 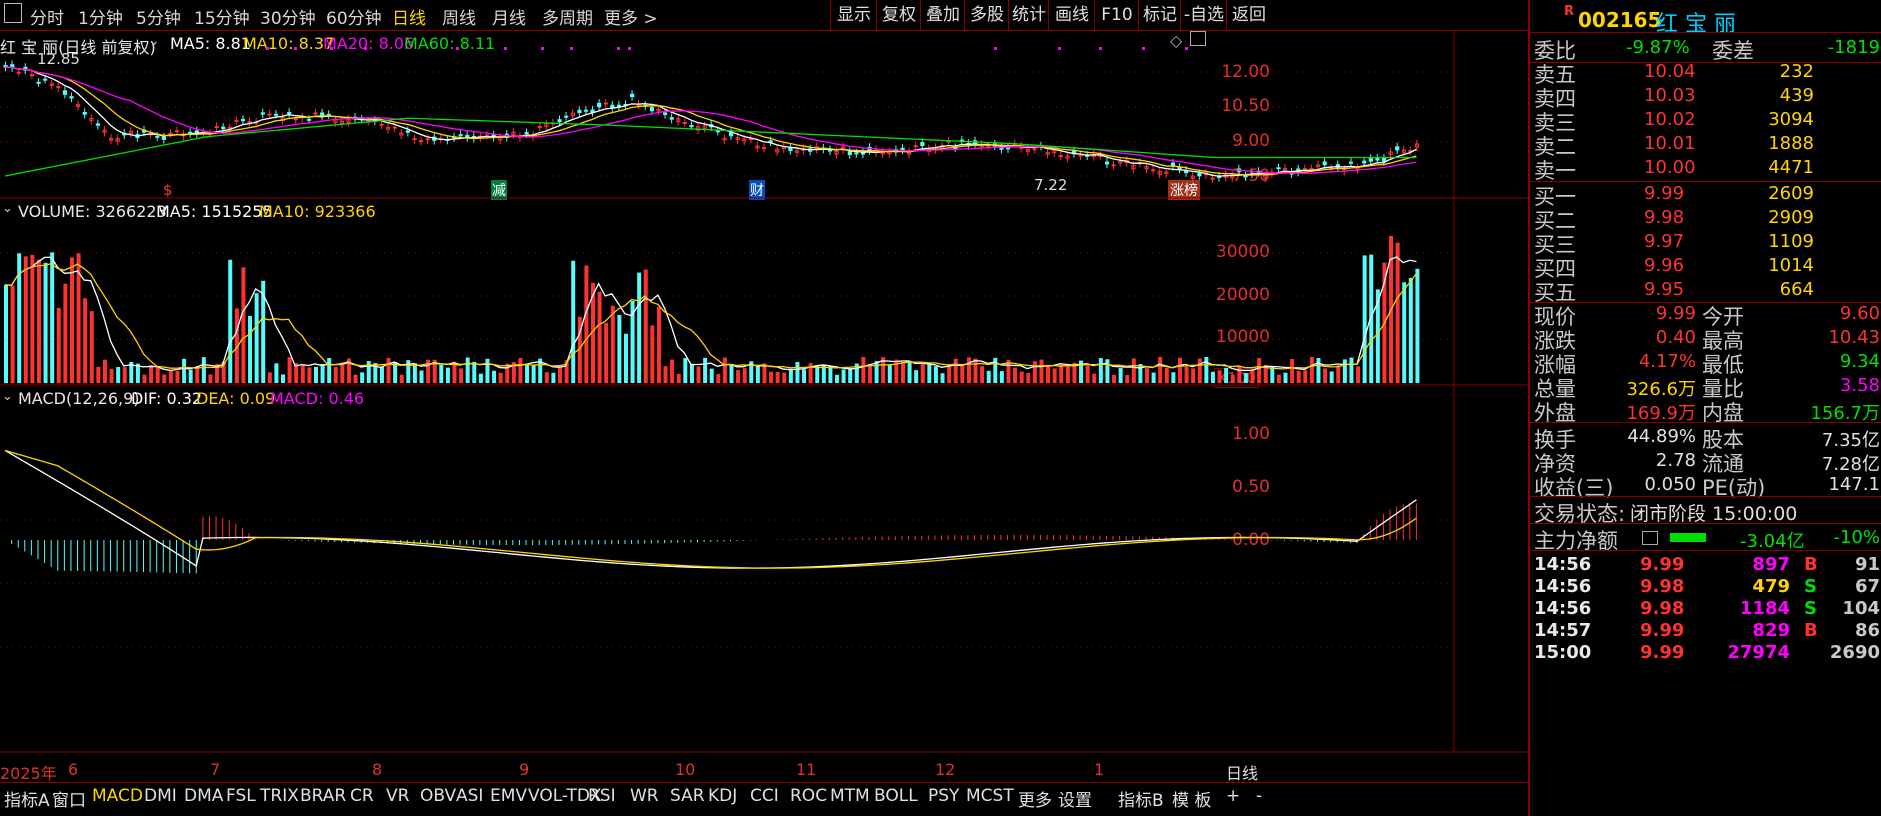 What do you see at coordinates (943, 796) in the screenshot?
I see `indicator-tab-22: PSY` at bounding box center [943, 796].